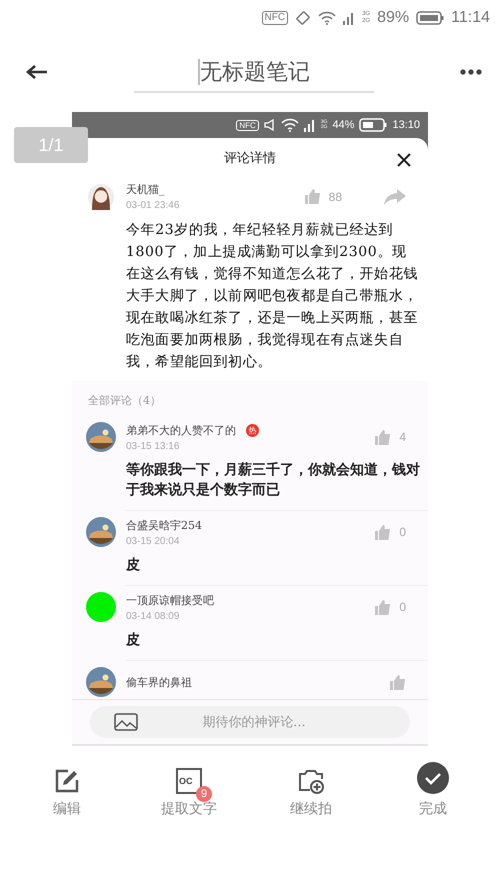 Image resolution: width=500 pixels, height=889 pixels. I want to click on back-button, so click(37, 72).